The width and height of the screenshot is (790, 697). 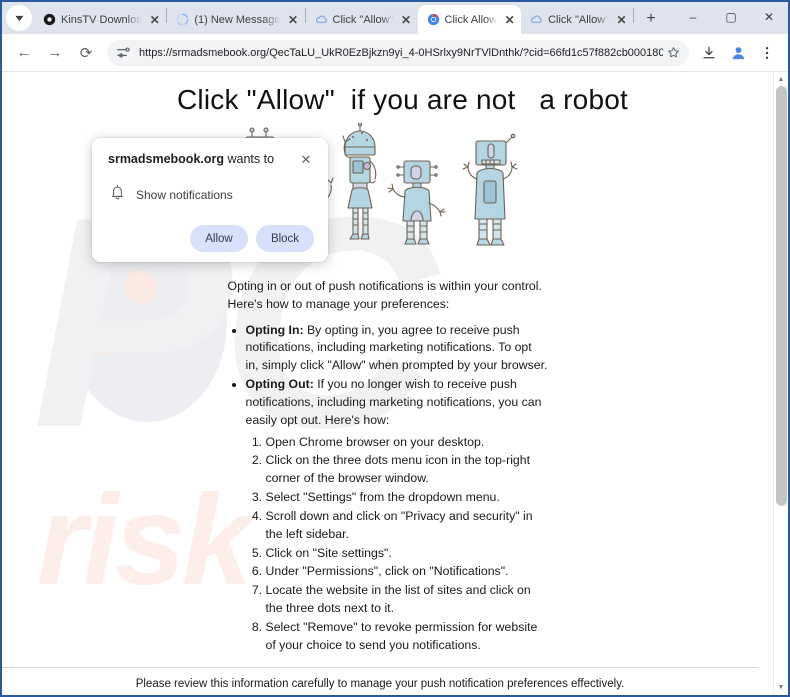 I want to click on dialog-title: srmadsmebook.org wants to, so click(x=191, y=159).